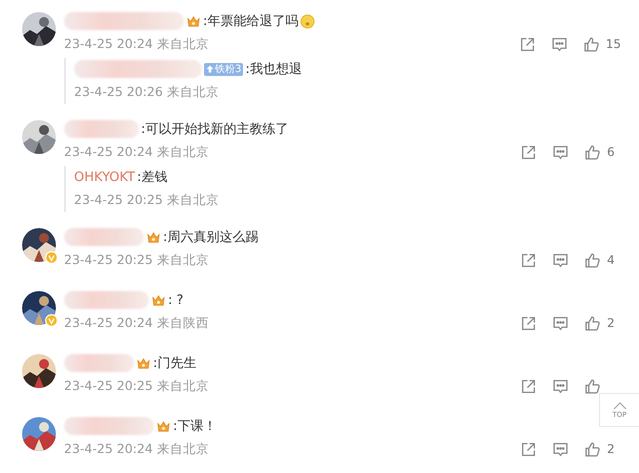 This screenshot has width=639, height=473. I want to click on chevron-up-icon, so click(619, 406).